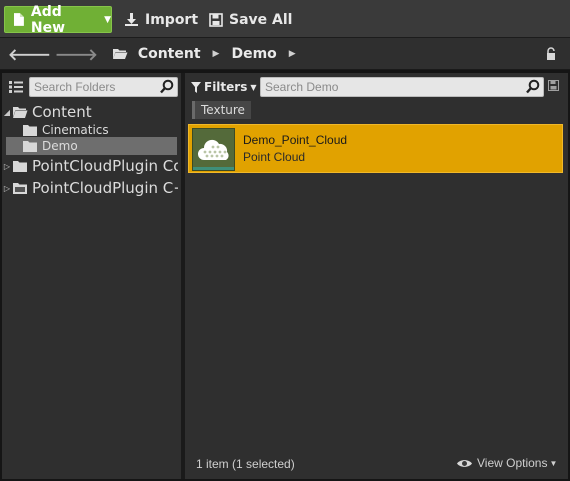 The image size is (570, 481). Describe the element at coordinates (60, 146) in the screenshot. I see `tree-item-label: Demo` at that location.